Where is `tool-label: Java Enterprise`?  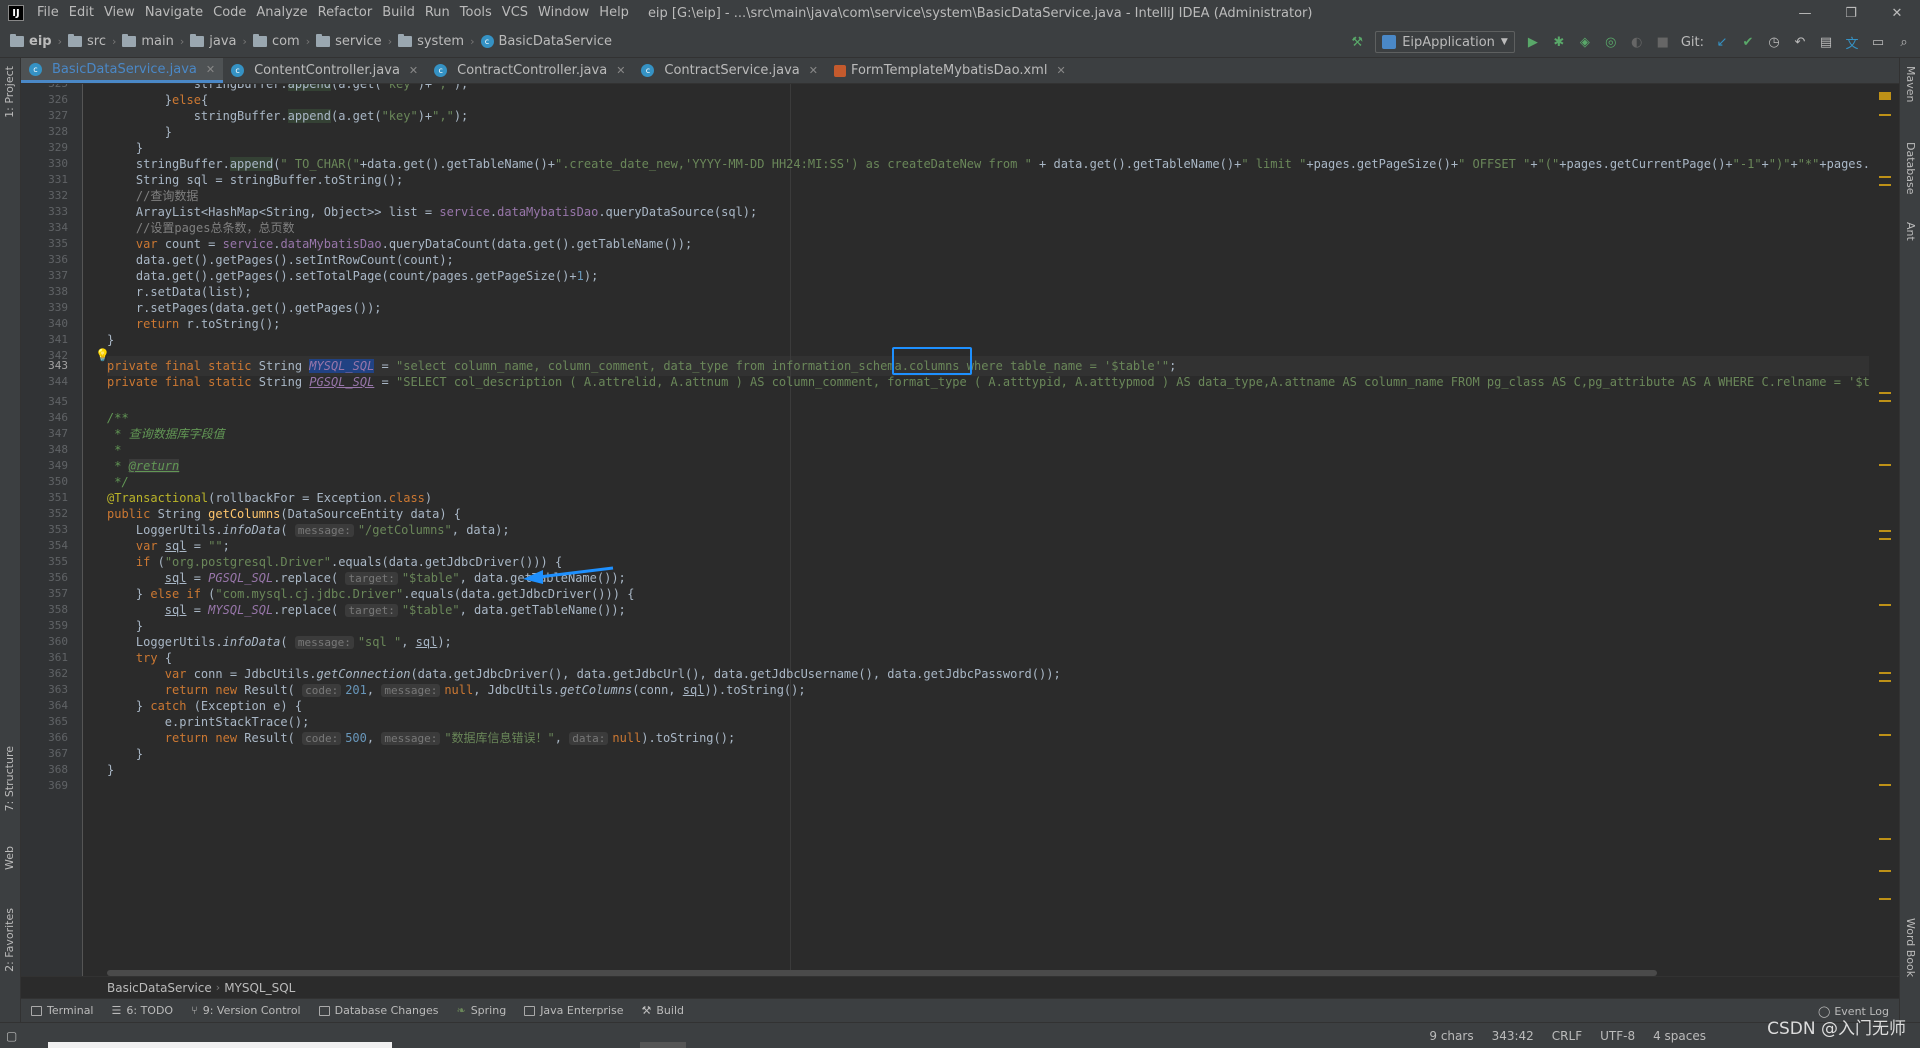
tool-label: Java Enterprise is located at coordinates (582, 1010).